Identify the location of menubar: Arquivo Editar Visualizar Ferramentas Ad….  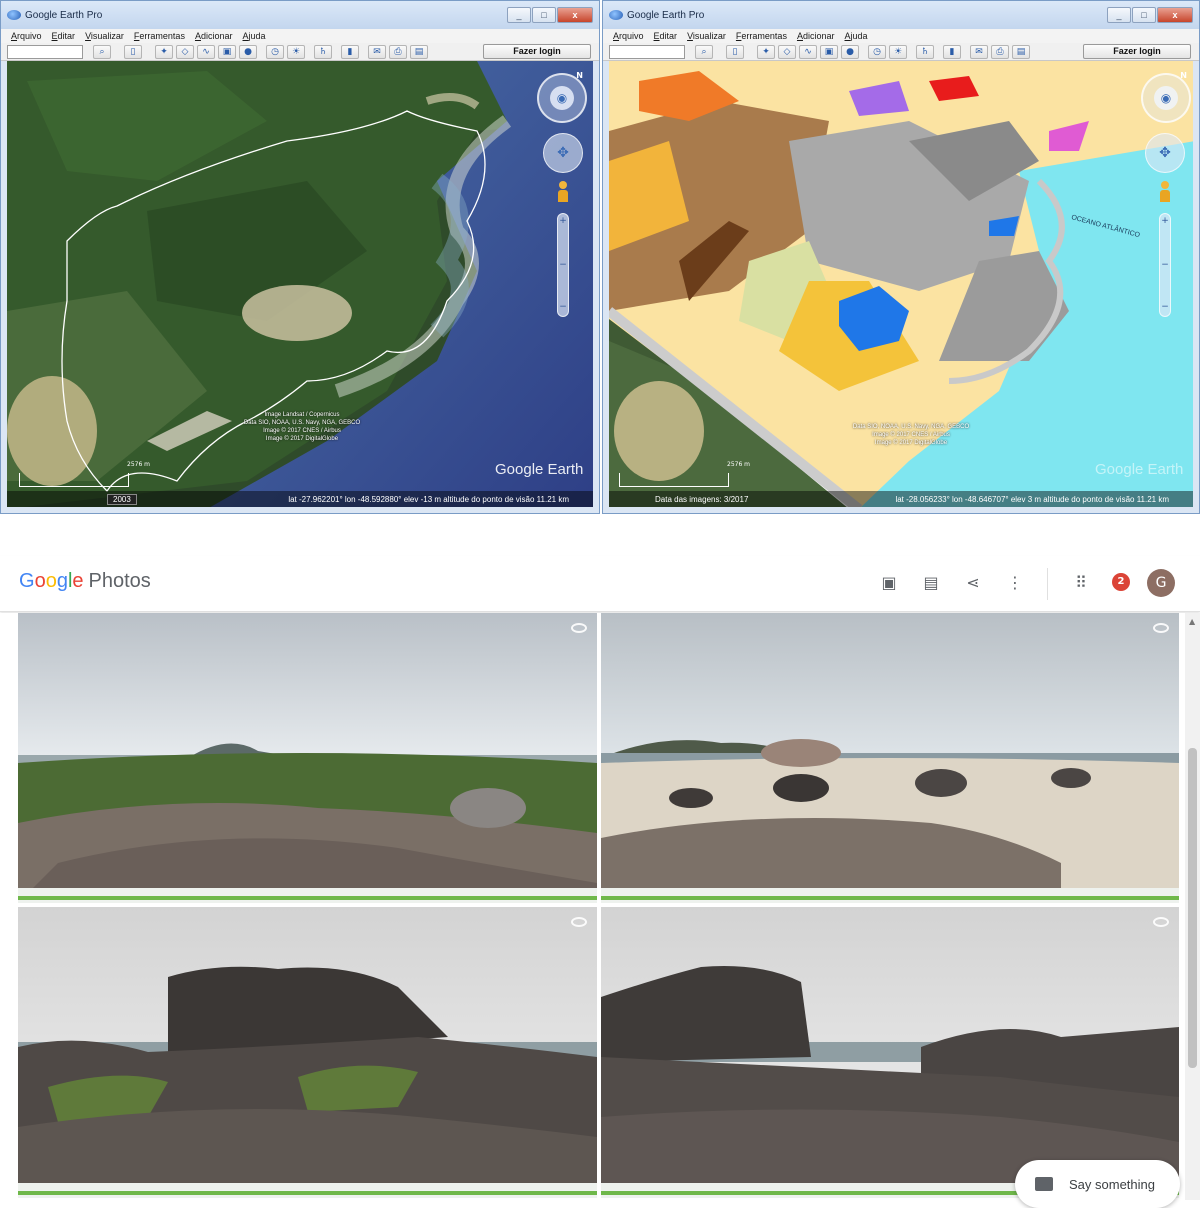
(901, 36).